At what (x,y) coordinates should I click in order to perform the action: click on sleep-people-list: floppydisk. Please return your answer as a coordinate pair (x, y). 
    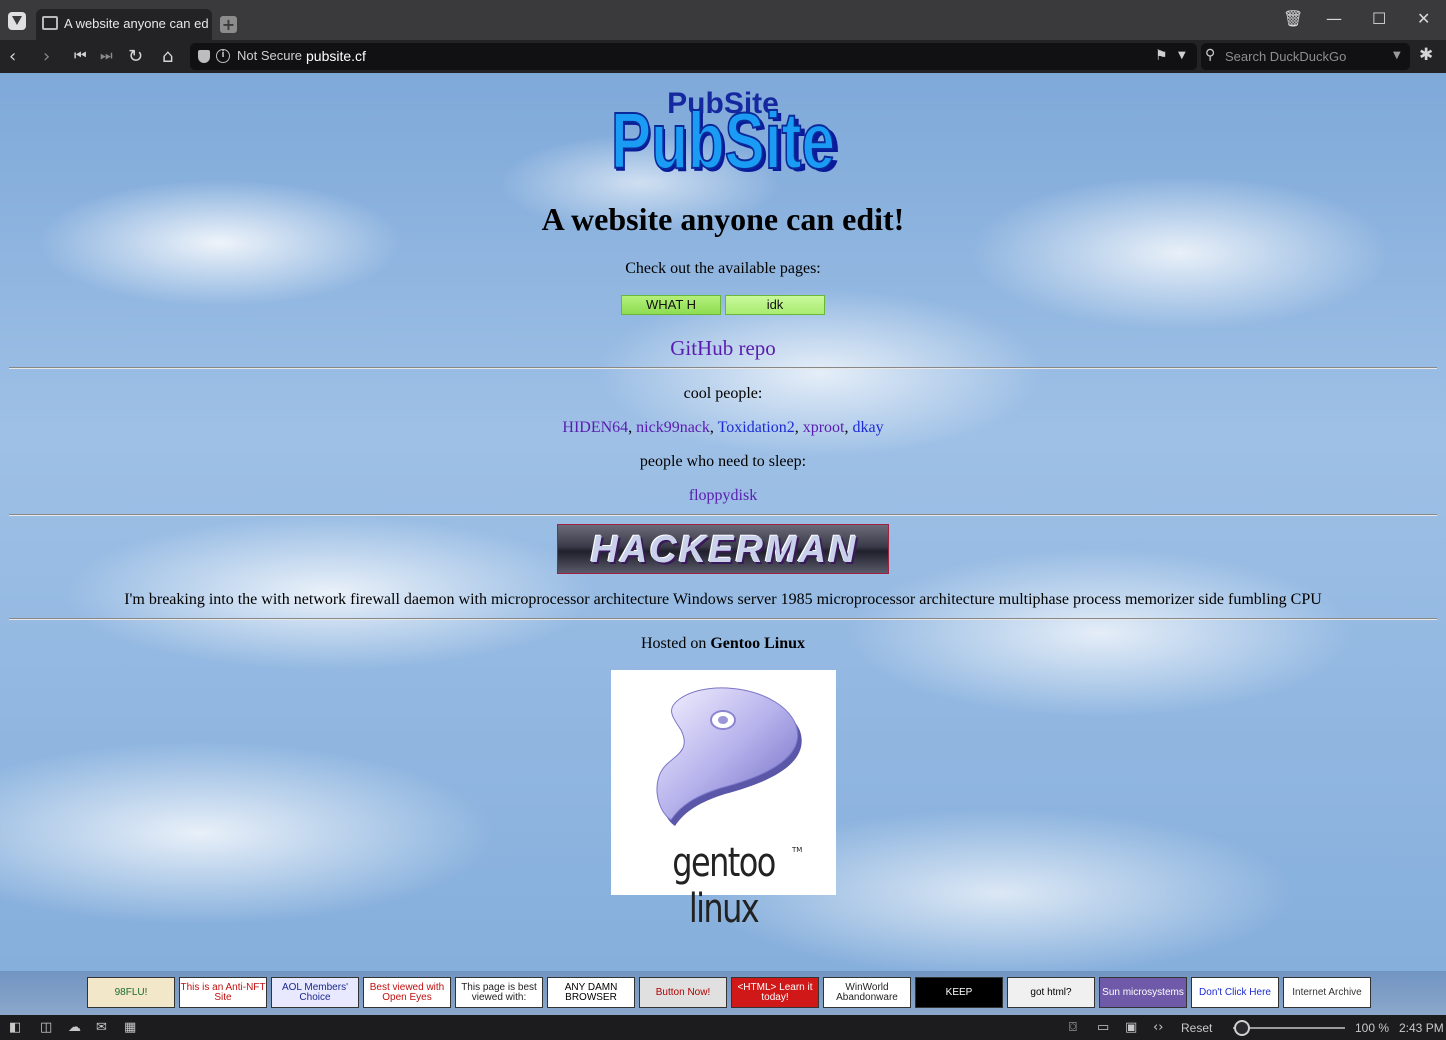
    Looking at the image, I should click on (723, 496).